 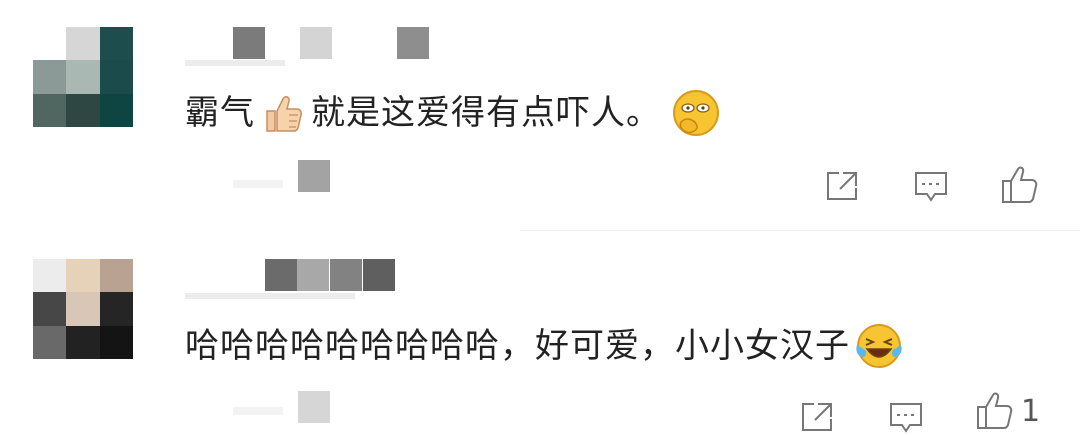 I want to click on like-button: 1, so click(x=1007, y=411).